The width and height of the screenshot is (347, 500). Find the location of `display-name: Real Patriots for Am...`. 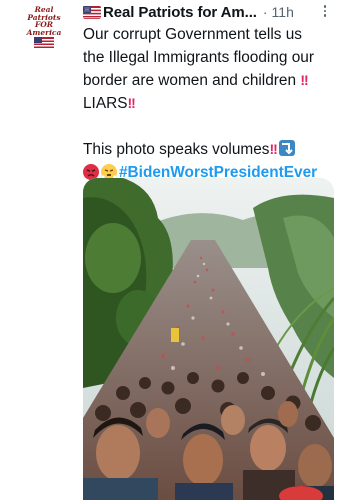

display-name: Real Patriots for Am... is located at coordinates (180, 12).